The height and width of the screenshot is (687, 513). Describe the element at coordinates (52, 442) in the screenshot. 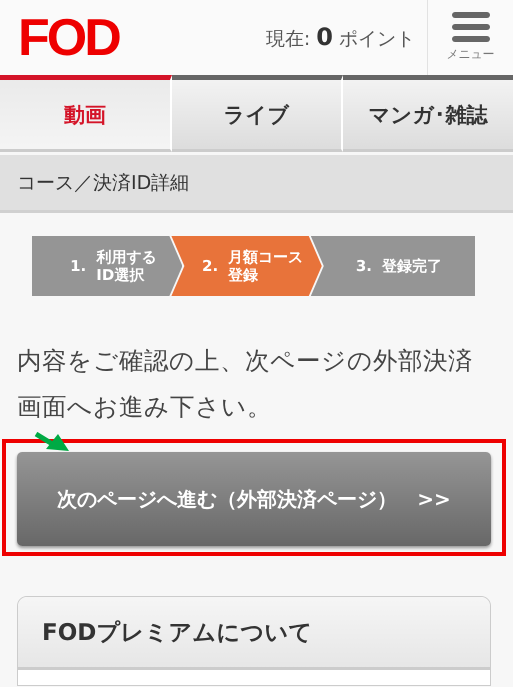

I see `pointer-arrow` at that location.